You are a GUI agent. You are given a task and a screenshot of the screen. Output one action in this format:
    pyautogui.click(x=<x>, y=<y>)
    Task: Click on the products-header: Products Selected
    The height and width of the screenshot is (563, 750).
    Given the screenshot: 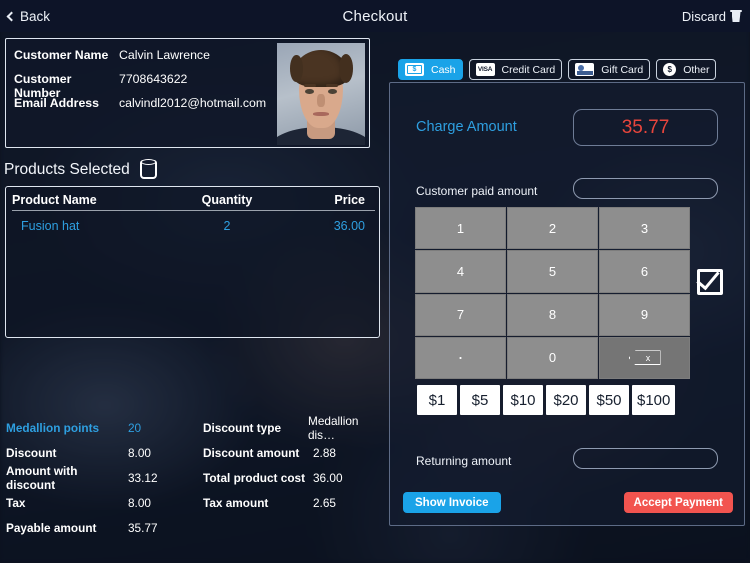 What is the action you would take?
    pyautogui.click(x=80, y=169)
    